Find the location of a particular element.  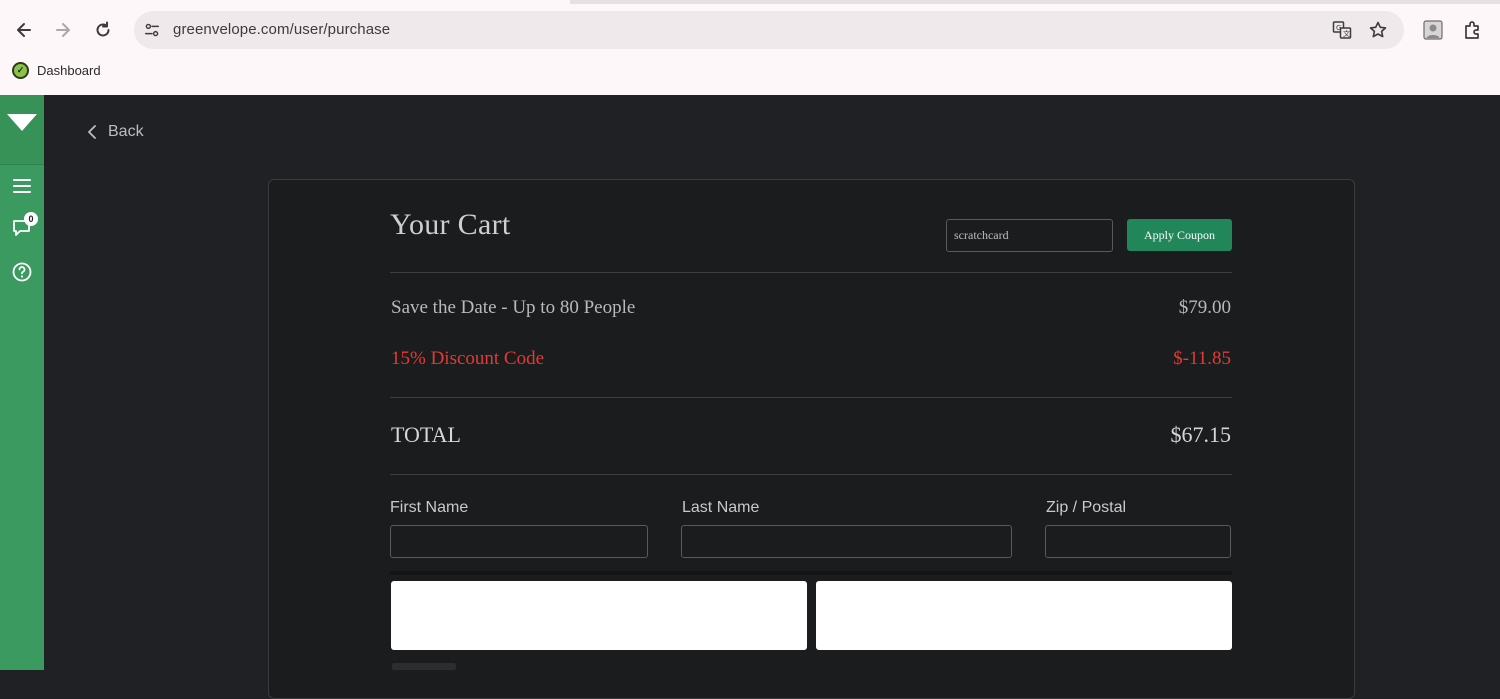

svg-text: G is located at coordinates (1338, 28).